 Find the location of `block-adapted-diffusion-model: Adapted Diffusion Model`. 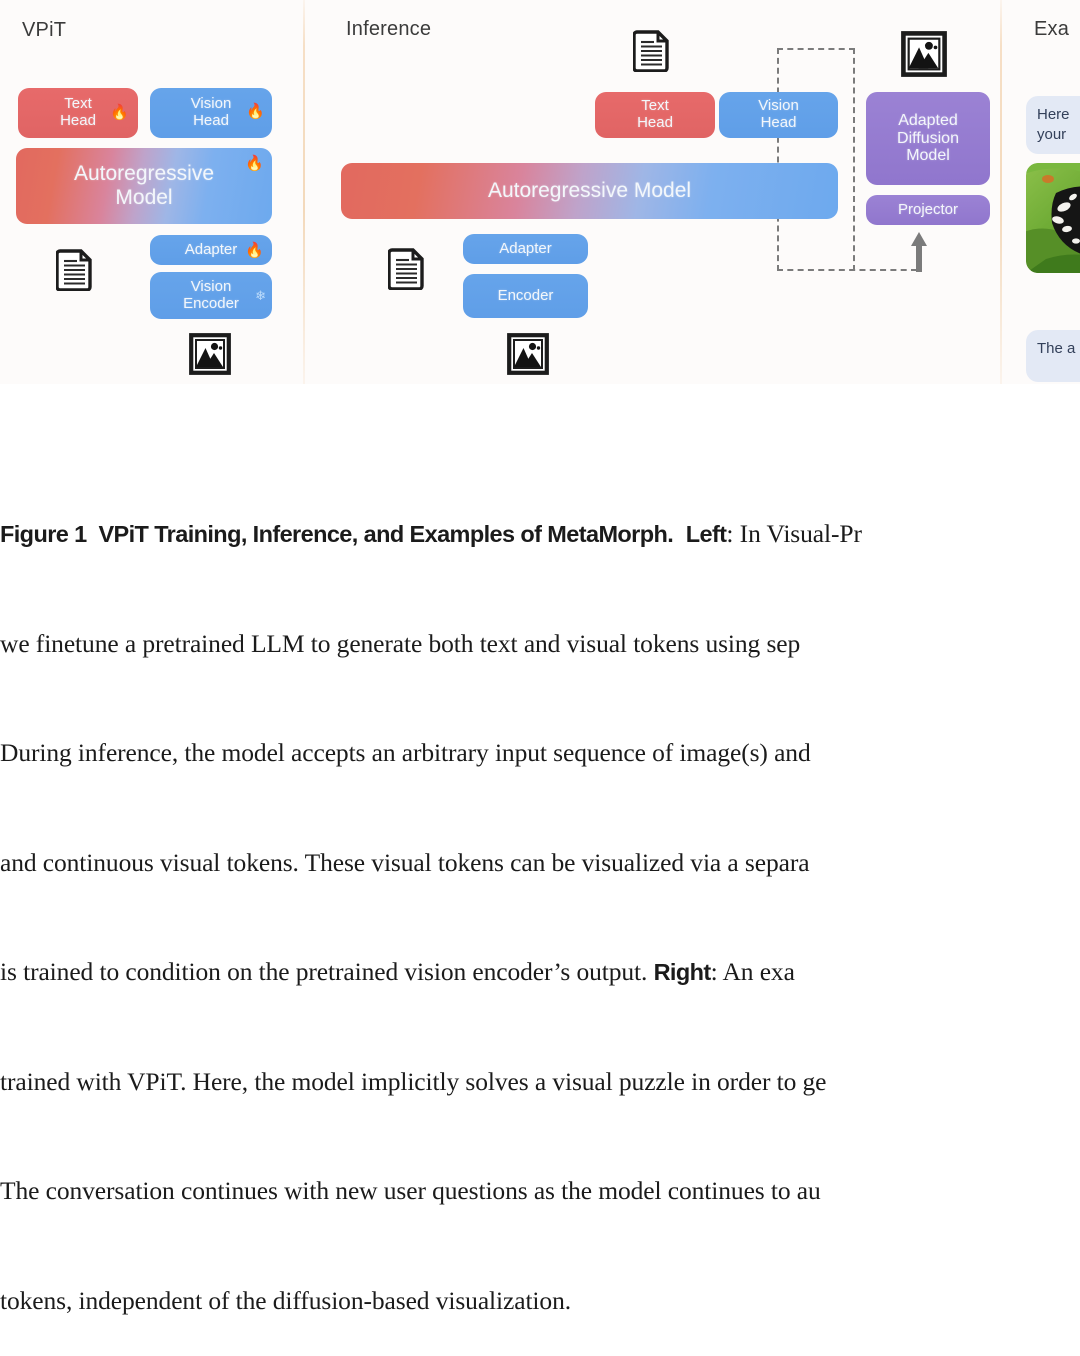

block-adapted-diffusion-model: Adapted Diffusion Model is located at coordinates (928, 138).